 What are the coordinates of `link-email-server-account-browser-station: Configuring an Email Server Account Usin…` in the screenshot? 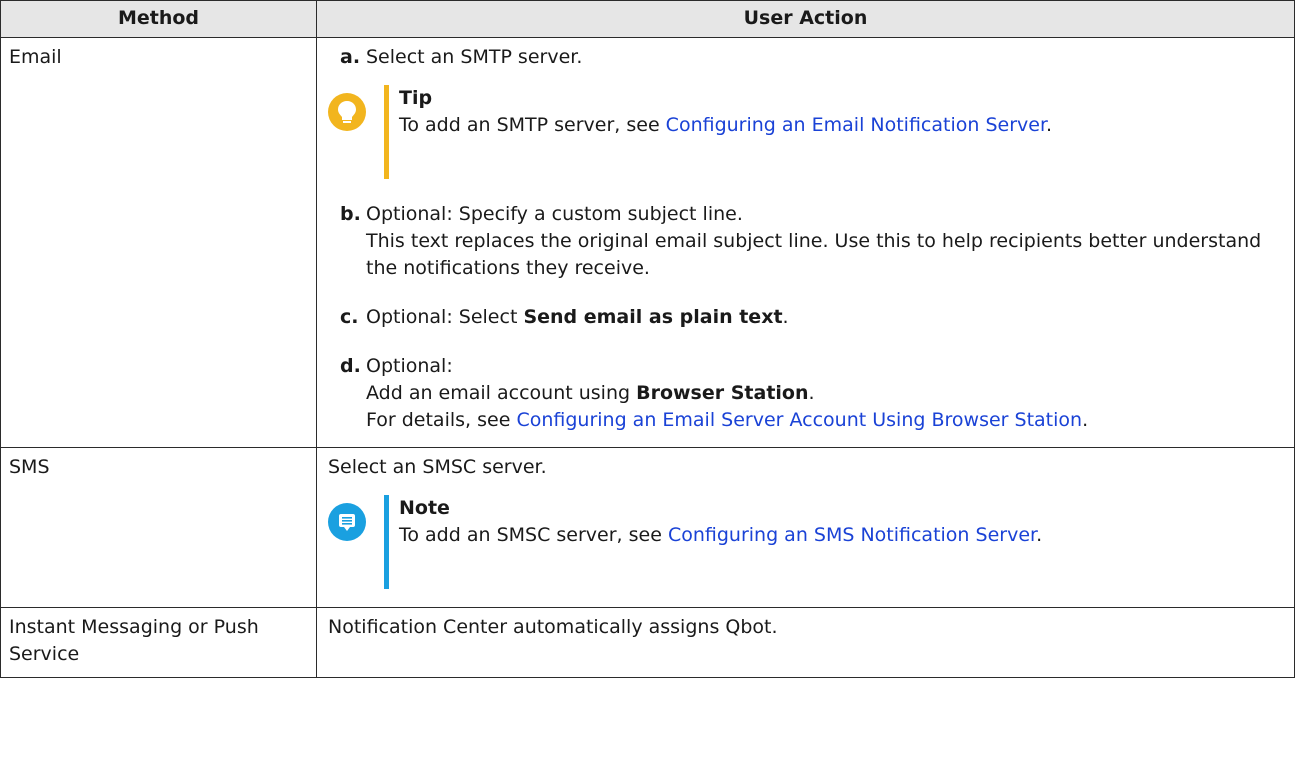 It's located at (799, 420).